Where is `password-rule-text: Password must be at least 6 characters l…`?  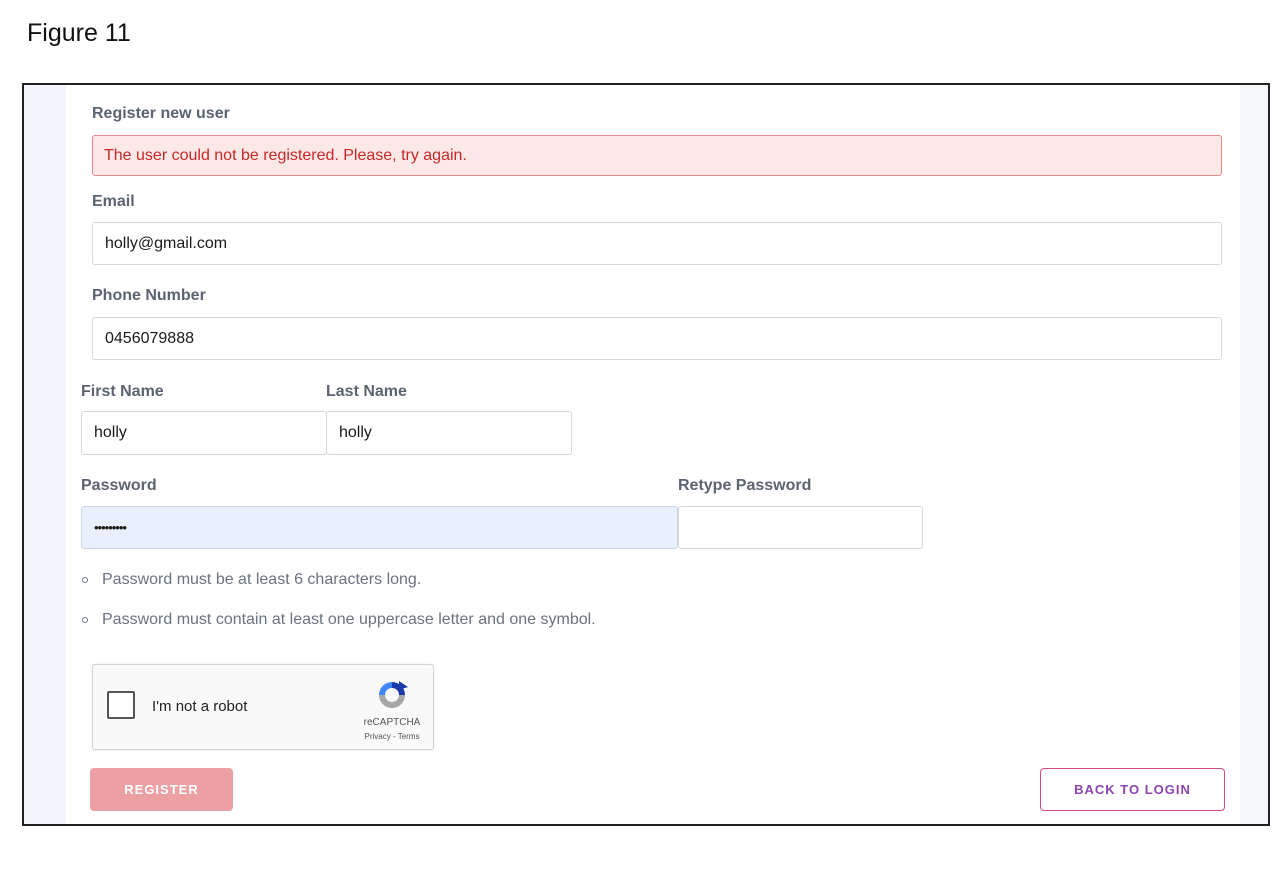 password-rule-text: Password must be at least 6 characters l… is located at coordinates (262, 579).